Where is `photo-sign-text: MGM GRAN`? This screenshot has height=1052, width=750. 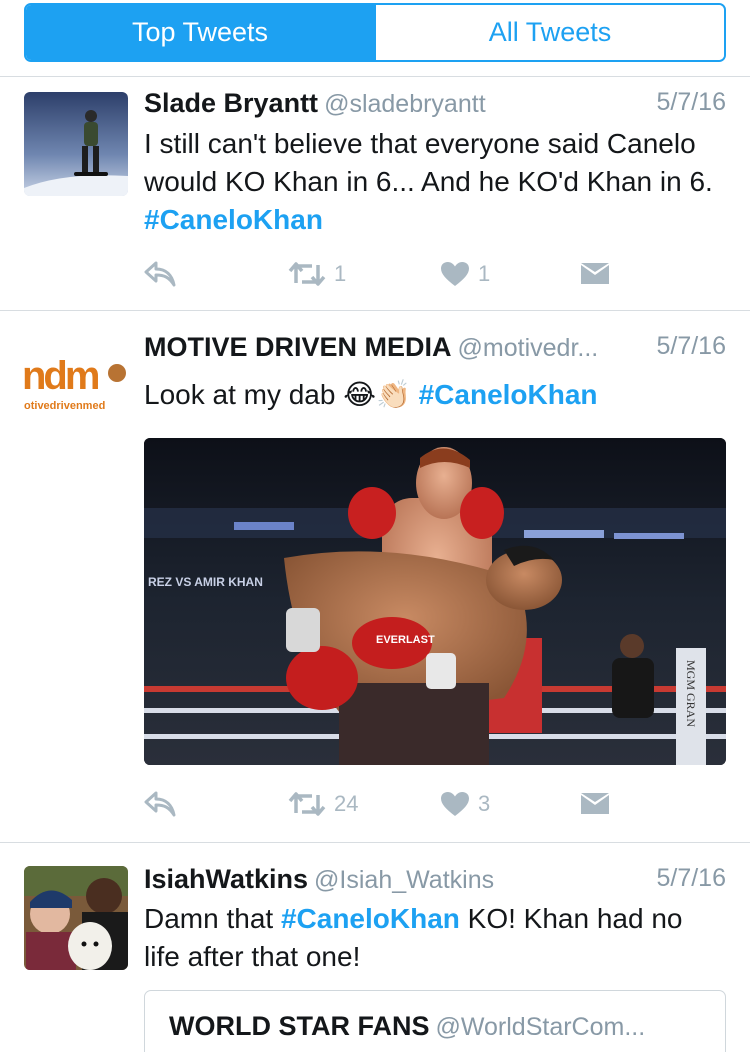
photo-sign-text: MGM GRAN is located at coordinates (691, 693).